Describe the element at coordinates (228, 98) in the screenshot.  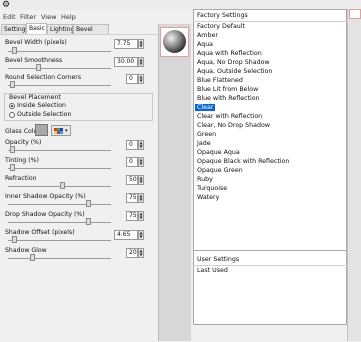
I see `list-item: Blue with Reflection` at that location.